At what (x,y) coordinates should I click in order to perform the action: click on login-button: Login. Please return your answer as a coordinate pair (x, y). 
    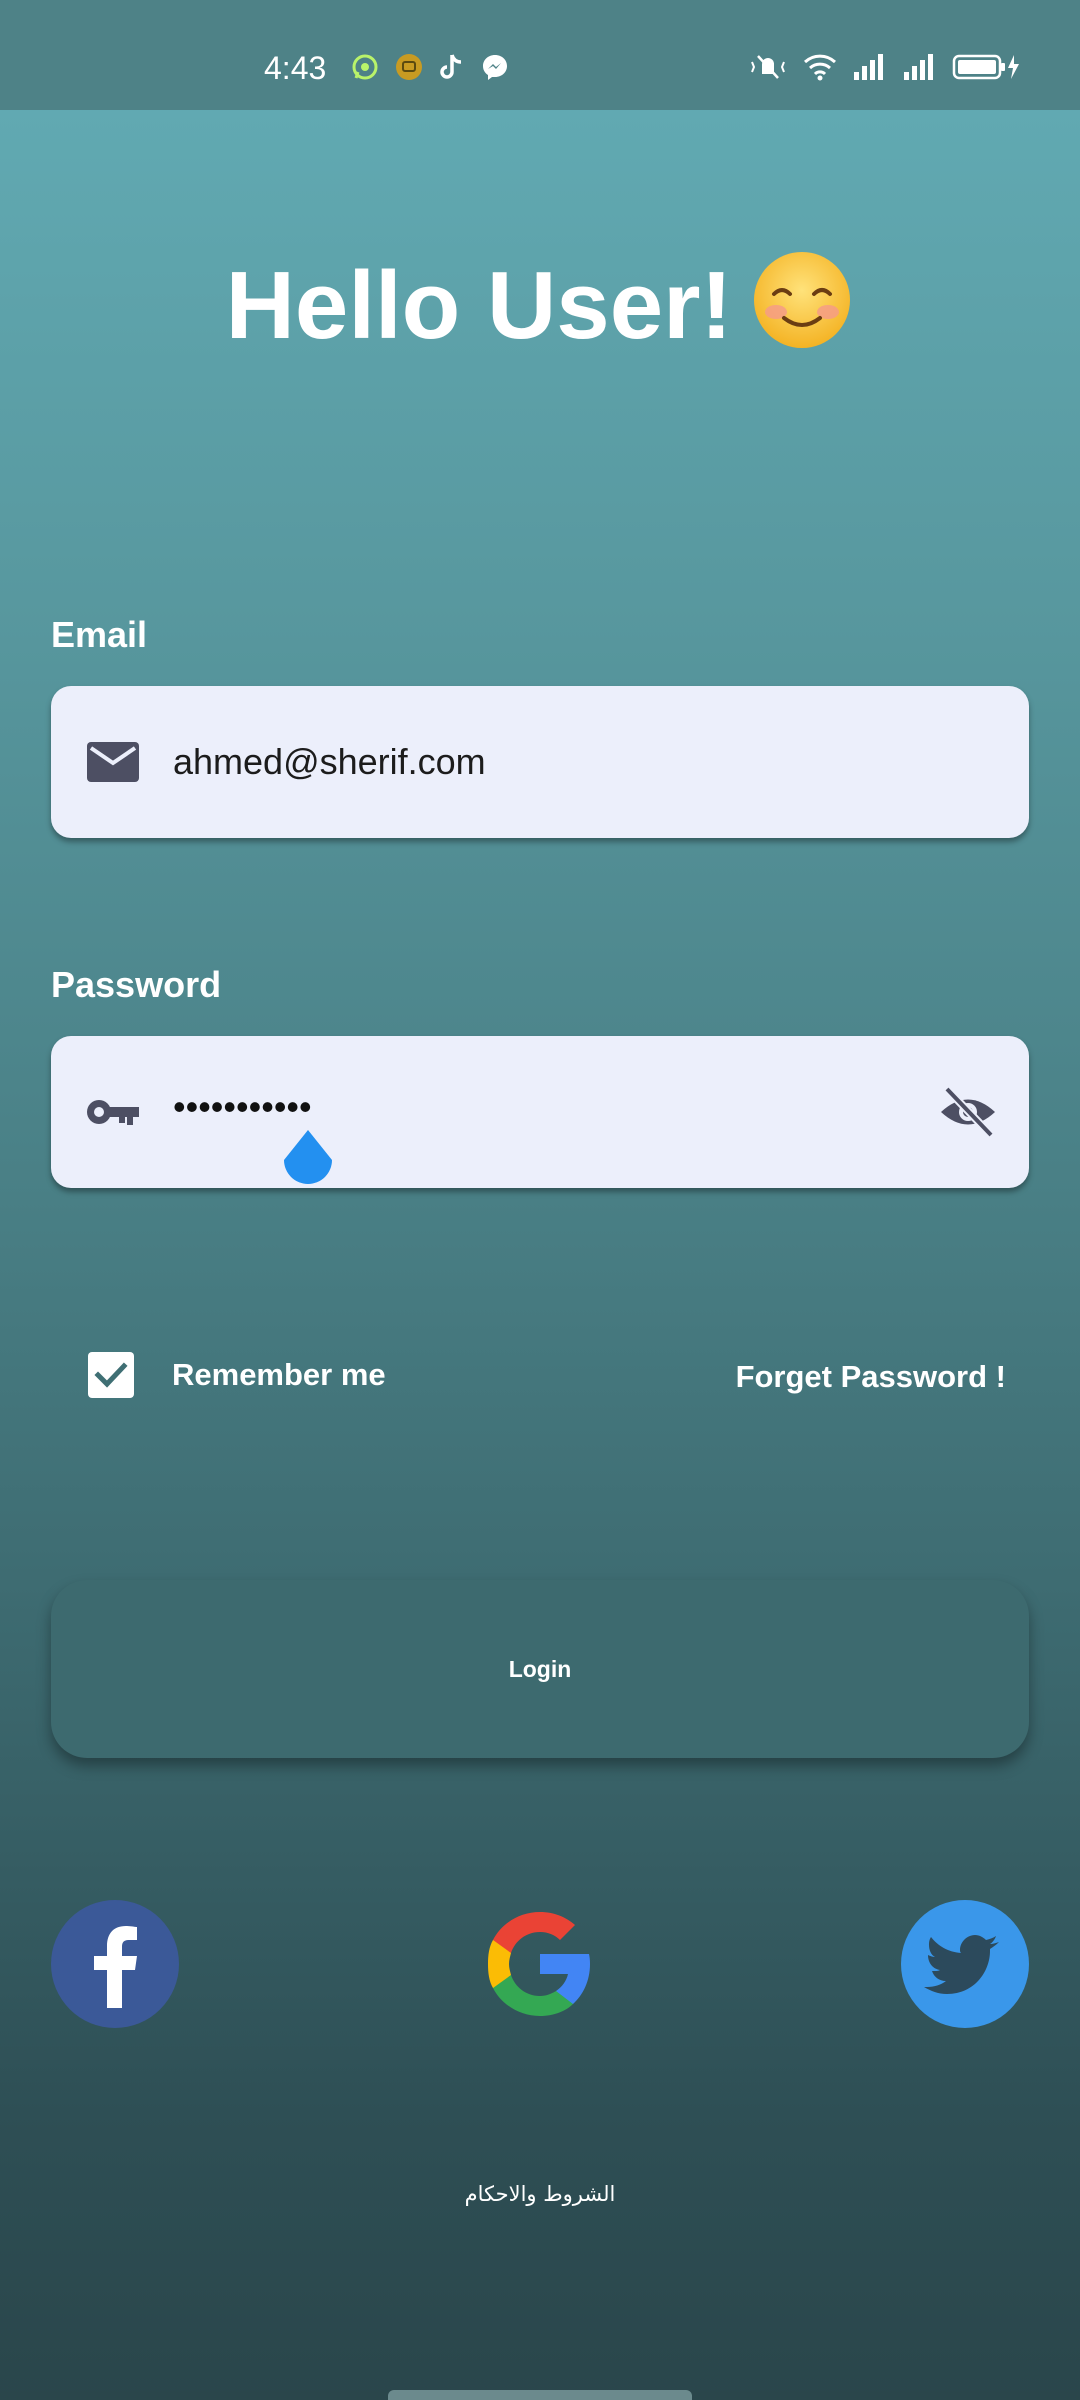
    Looking at the image, I should click on (540, 1669).